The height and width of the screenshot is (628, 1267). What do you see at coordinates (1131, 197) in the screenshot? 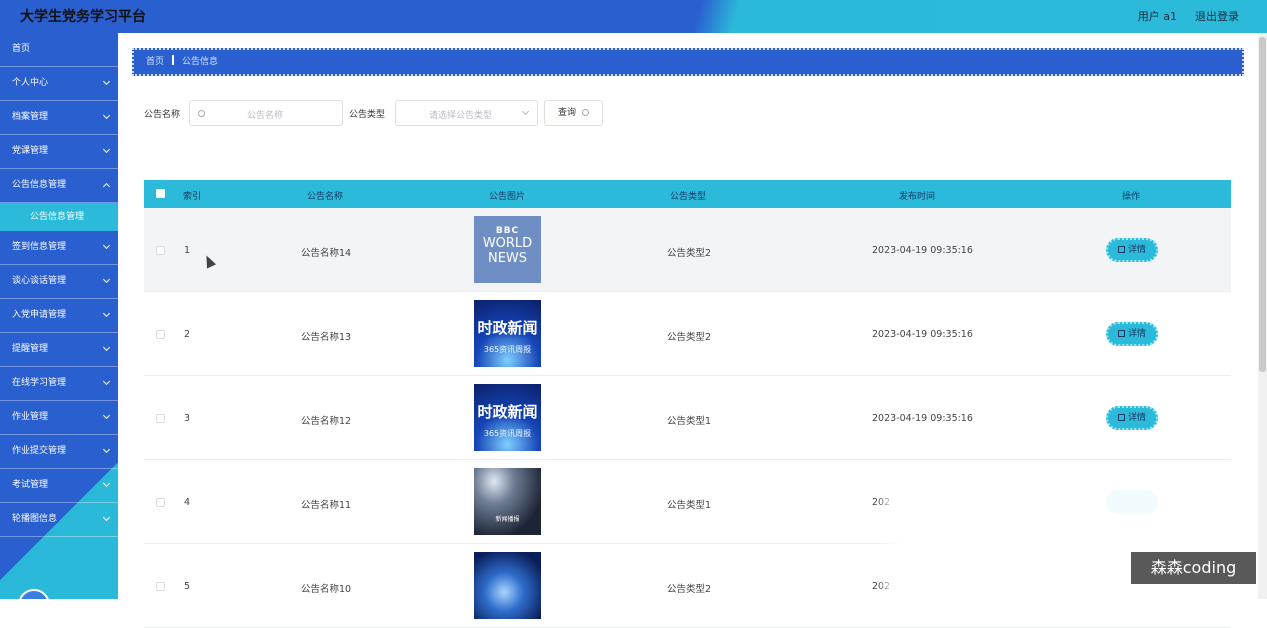
I see `header-action: 操作` at bounding box center [1131, 197].